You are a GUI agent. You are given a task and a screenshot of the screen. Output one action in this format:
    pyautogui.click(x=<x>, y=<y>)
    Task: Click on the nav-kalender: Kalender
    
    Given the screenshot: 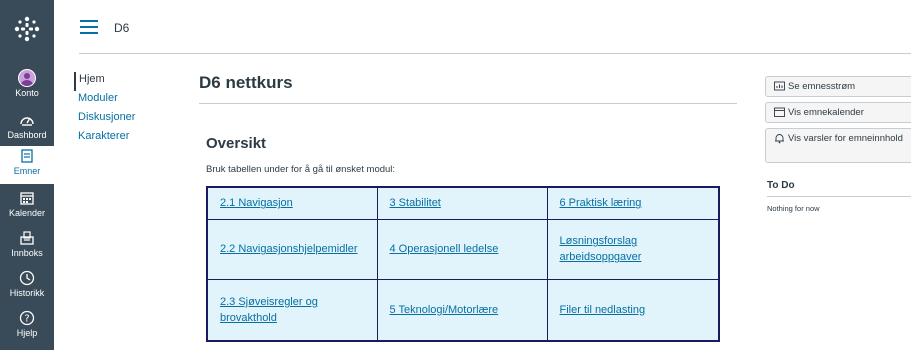 What is the action you would take?
    pyautogui.click(x=27, y=208)
    